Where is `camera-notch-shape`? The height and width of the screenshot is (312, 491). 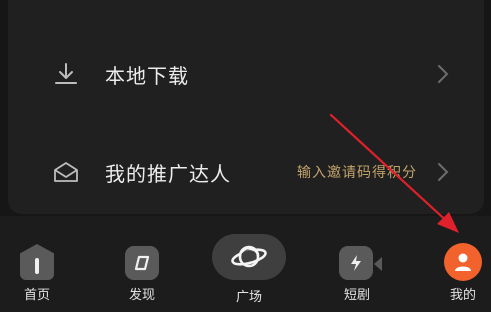
camera-notch-shape is located at coordinates (378, 264).